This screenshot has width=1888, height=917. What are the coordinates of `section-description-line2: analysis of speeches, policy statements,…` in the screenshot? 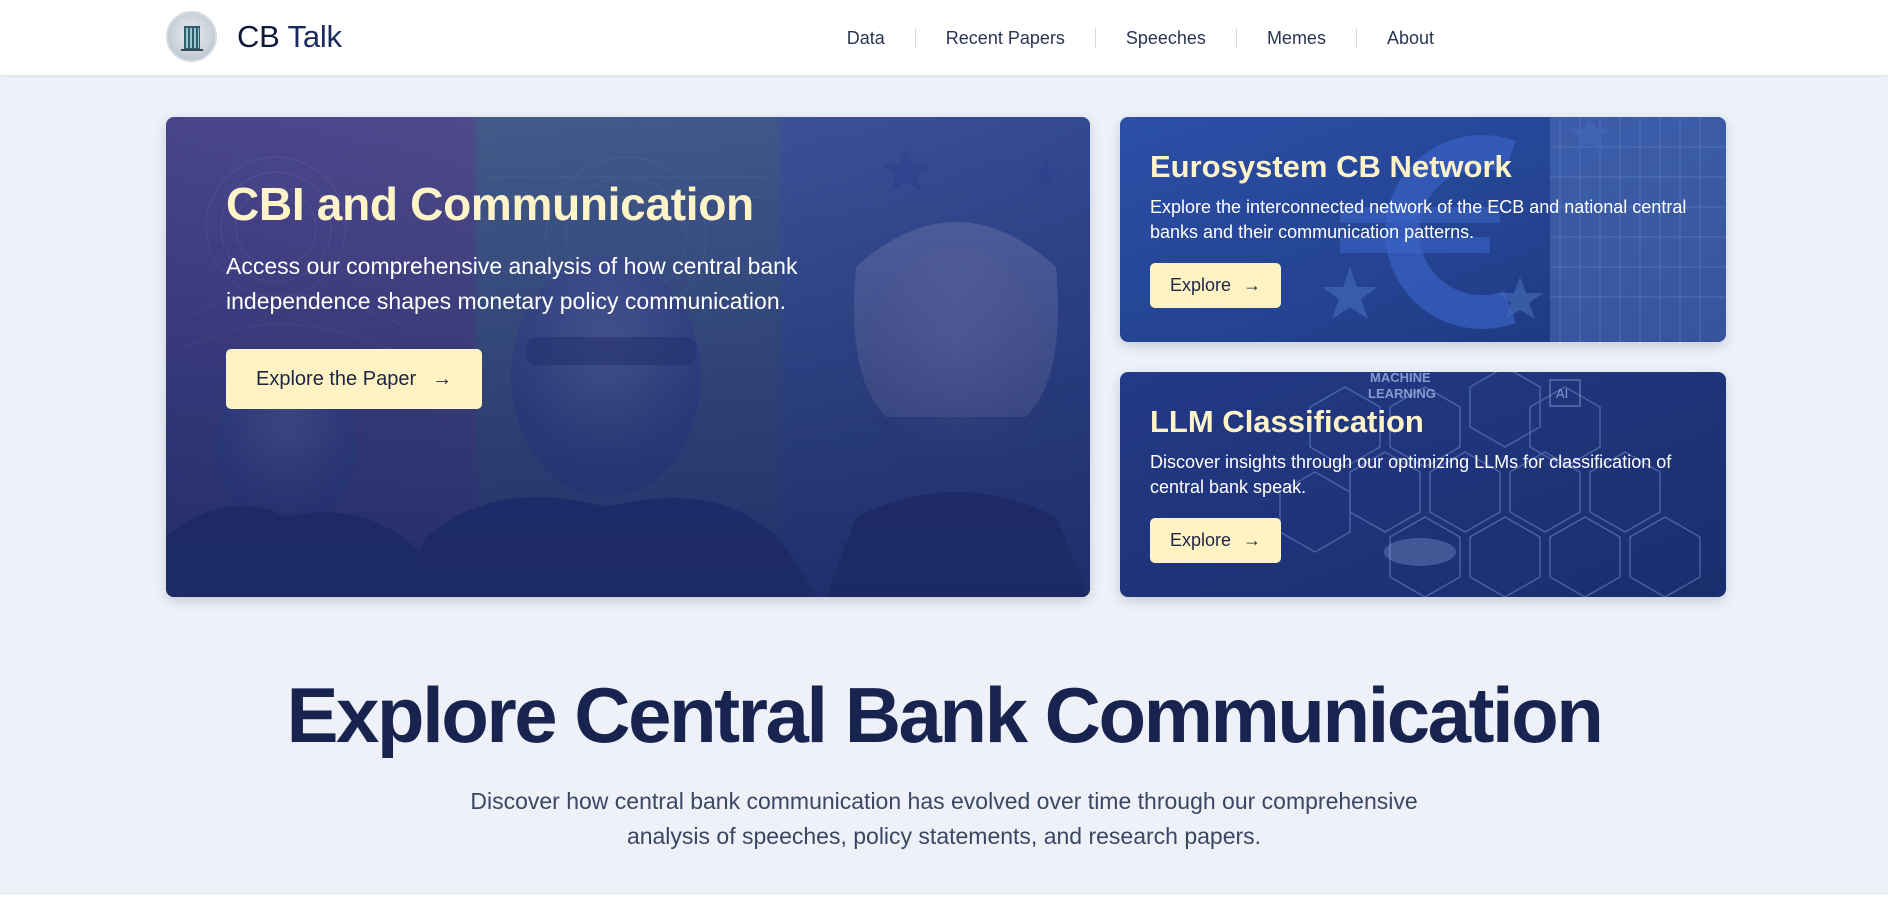 It's located at (944, 836).